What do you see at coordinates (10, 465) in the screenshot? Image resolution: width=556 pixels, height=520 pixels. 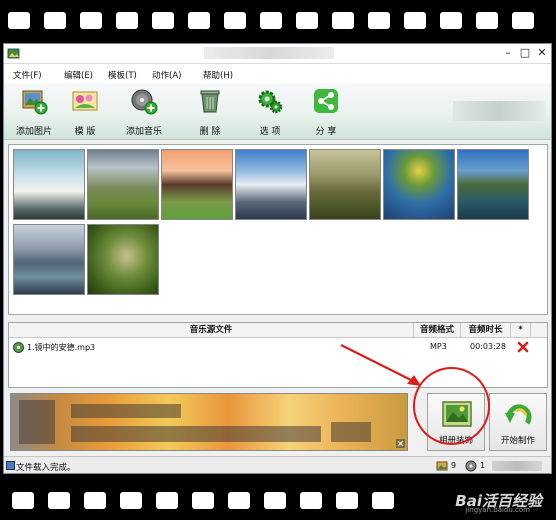 I see `status-icon` at bounding box center [10, 465].